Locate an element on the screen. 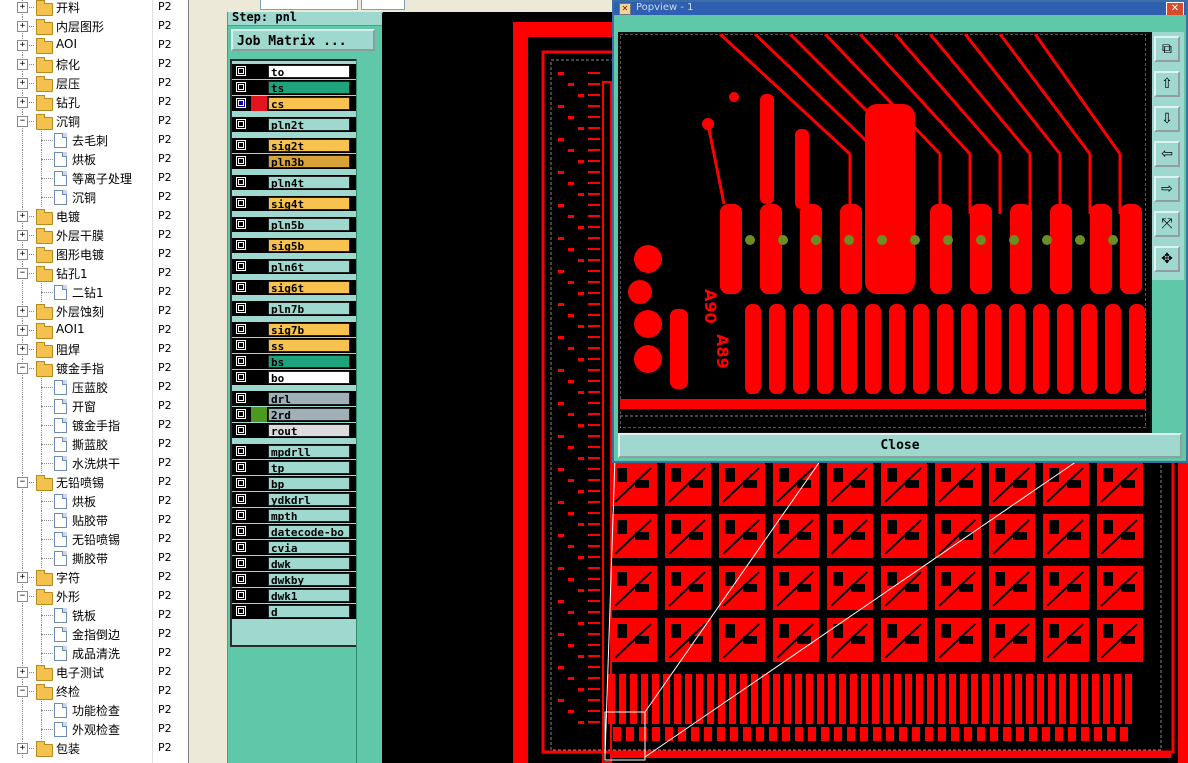 Image resolution: width=1188 pixels, height=763 pixels. tree-folder-item: + 外层蚀刻 P2 is located at coordinates (94, 311).